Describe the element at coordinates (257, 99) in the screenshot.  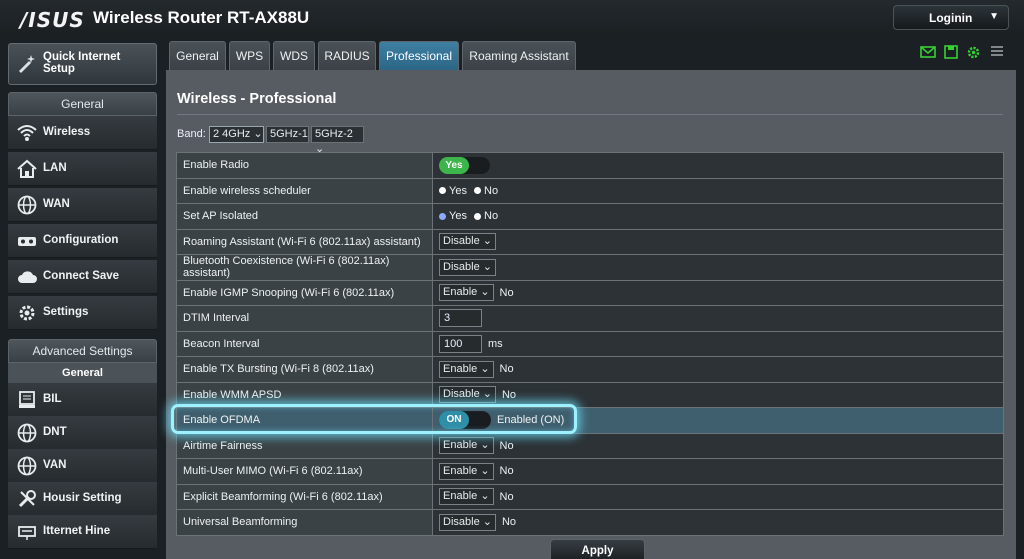
I see `page-title: Wireless - Professional` at that location.